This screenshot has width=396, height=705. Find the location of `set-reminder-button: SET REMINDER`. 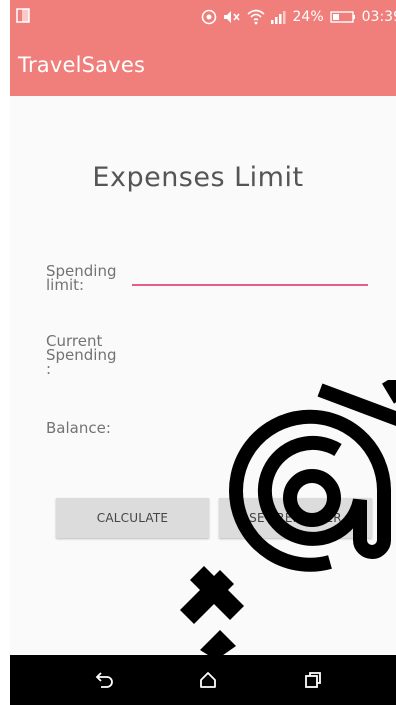

set-reminder-button: SET REMINDER is located at coordinates (295, 518).